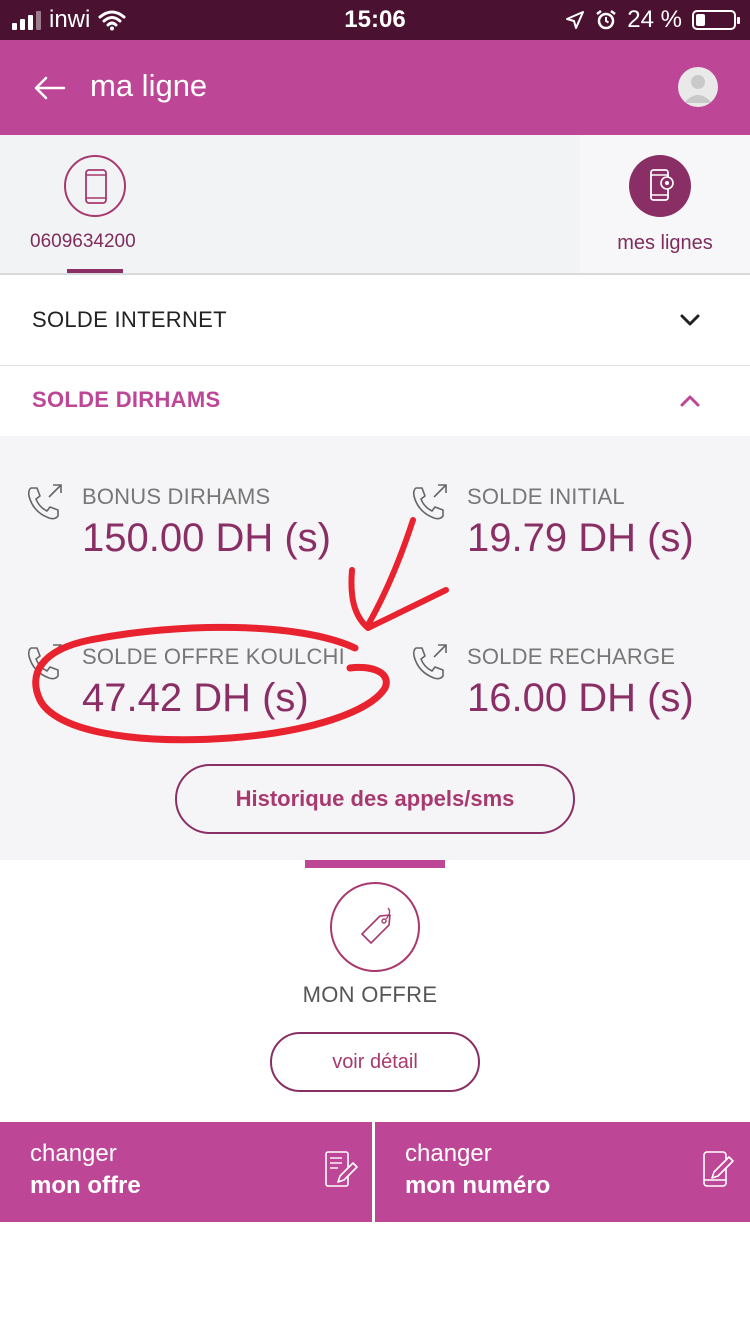 The width and height of the screenshot is (750, 1334). Describe the element at coordinates (213, 656) in the screenshot. I see `balance-label: SOLDE OFFRE KOULCHI` at that location.